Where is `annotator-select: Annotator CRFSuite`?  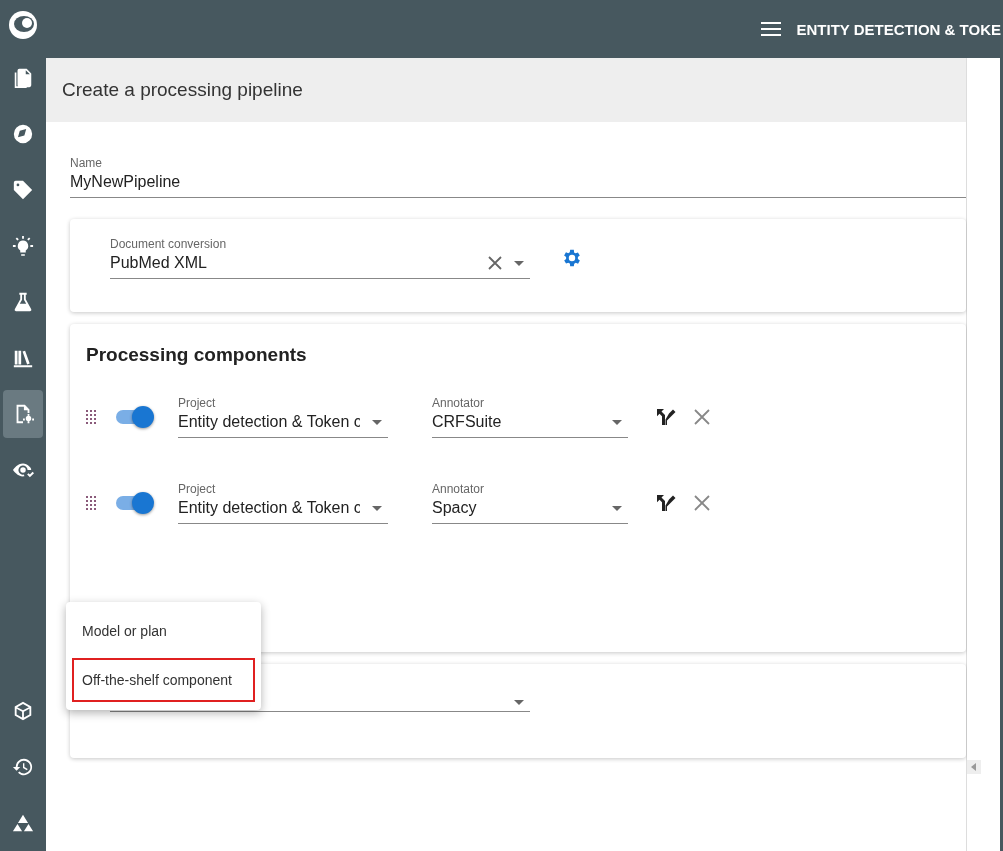
annotator-select: Annotator CRFSuite is located at coordinates (530, 417).